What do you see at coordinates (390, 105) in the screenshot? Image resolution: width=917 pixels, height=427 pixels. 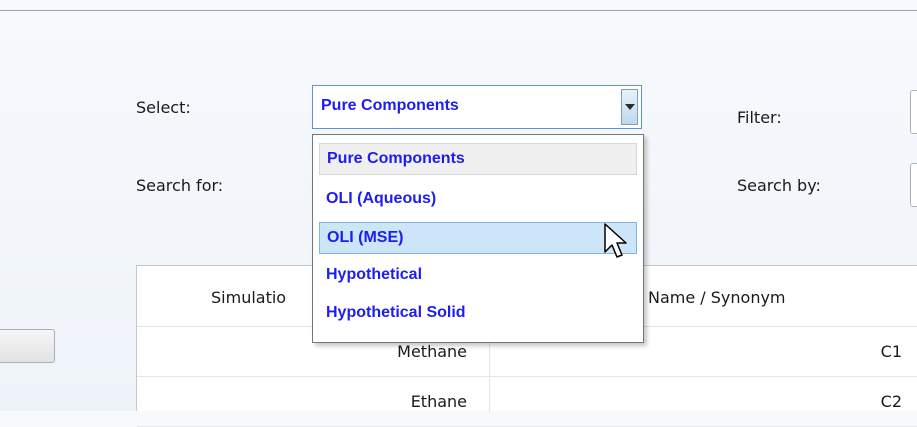 I see `select-value: Pure Components` at bounding box center [390, 105].